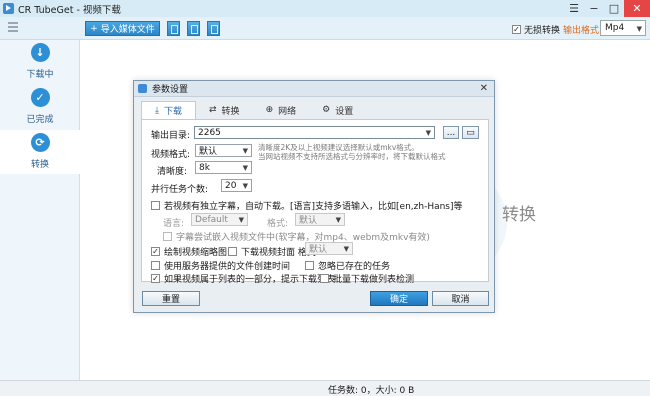  I want to click on video-format-label: 视频格式:, so click(171, 155).